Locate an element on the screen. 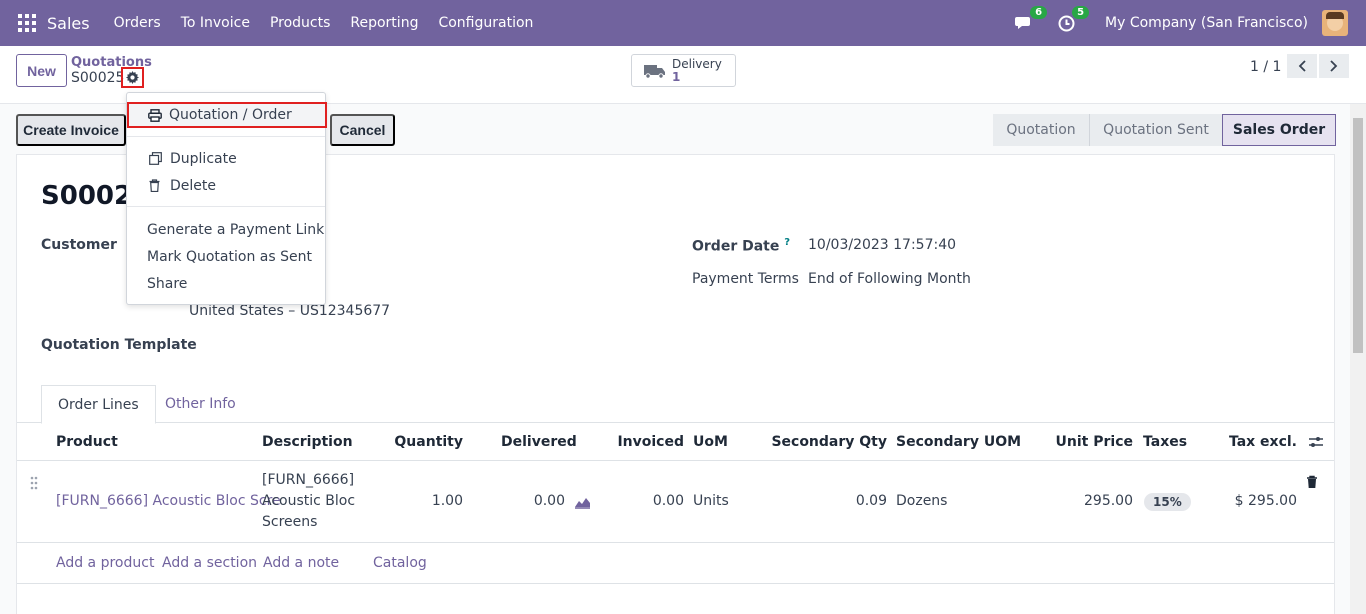  stage-quotation: Quotation is located at coordinates (1041, 130).